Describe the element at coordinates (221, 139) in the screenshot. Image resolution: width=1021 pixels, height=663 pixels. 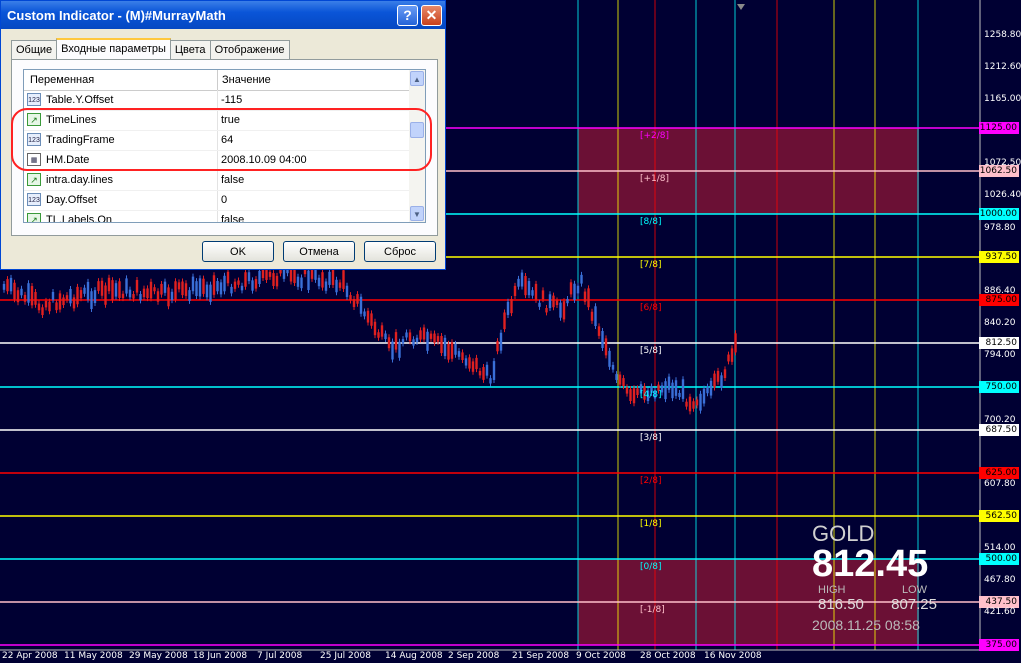
I see `highlight-annotation` at that location.